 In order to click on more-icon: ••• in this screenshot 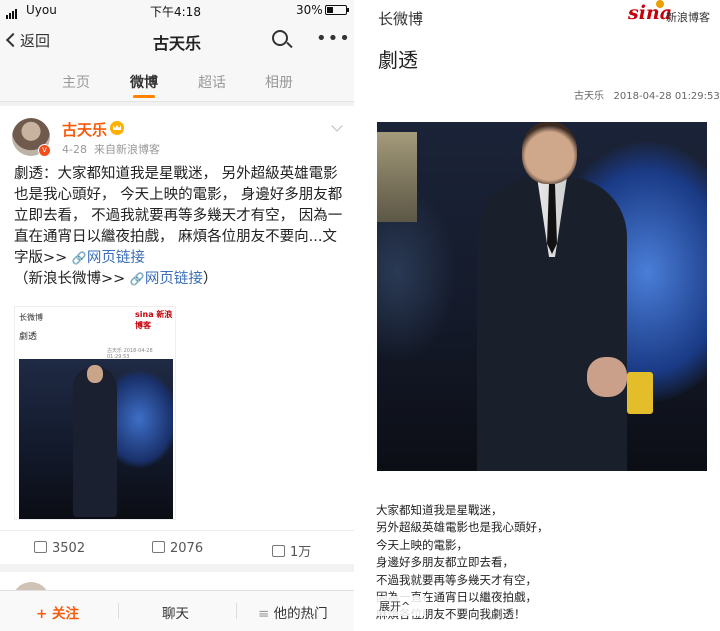, I will do `click(333, 38)`.